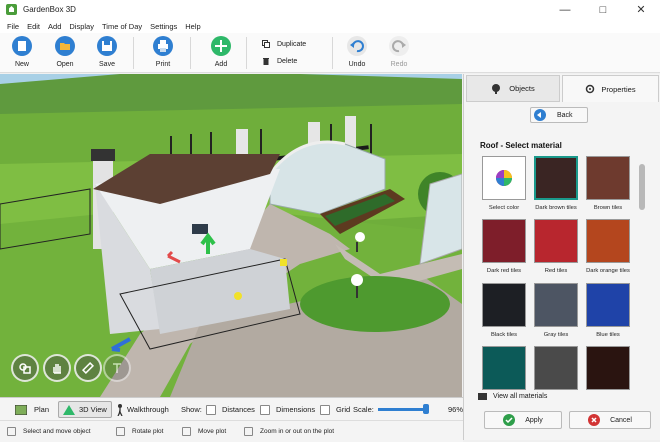 The image size is (660, 442). Describe the element at coordinates (512, 396) in the screenshot. I see `view-all-materials-link: View all materials` at that location.